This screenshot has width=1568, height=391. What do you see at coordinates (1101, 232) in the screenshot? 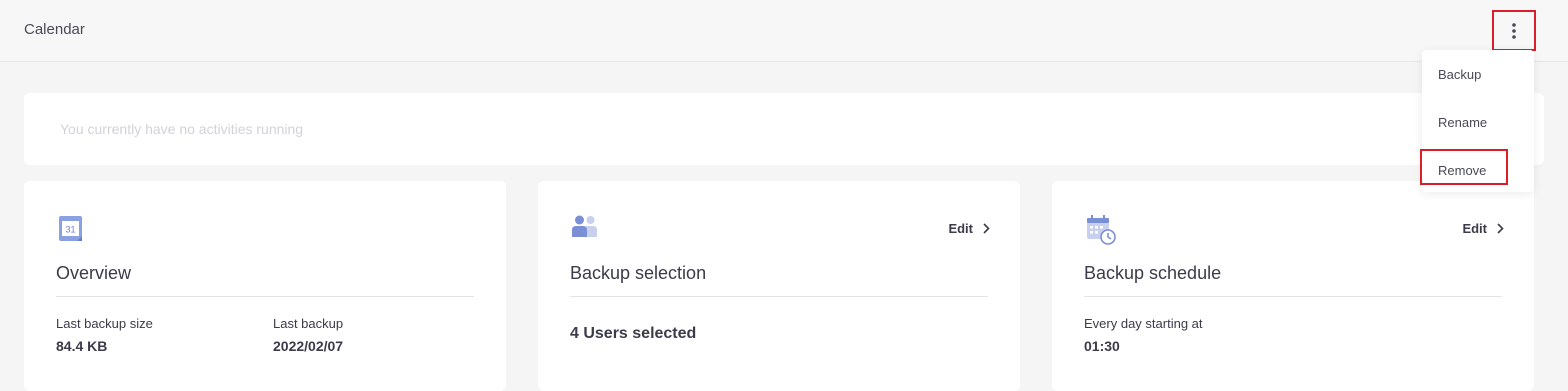
I see `calendar-clock-icon` at bounding box center [1101, 232].